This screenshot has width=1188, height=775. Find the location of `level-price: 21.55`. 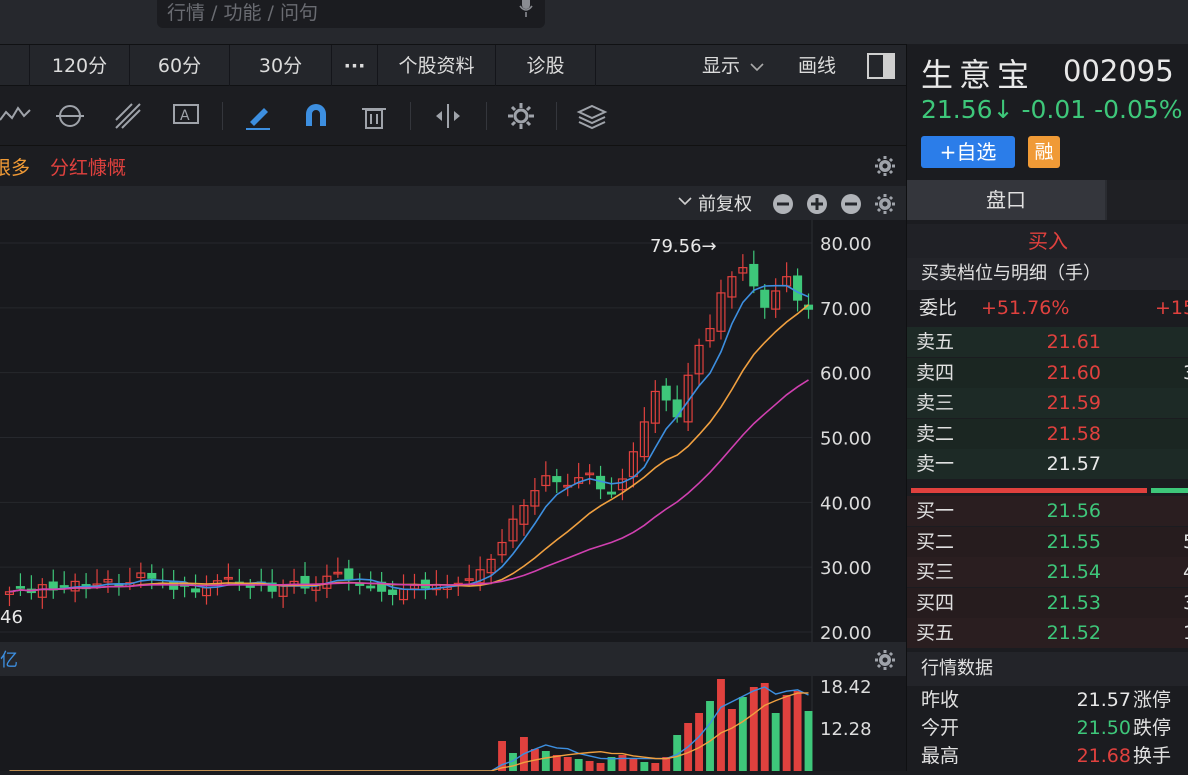

level-price: 21.55 is located at coordinates (1073, 541).